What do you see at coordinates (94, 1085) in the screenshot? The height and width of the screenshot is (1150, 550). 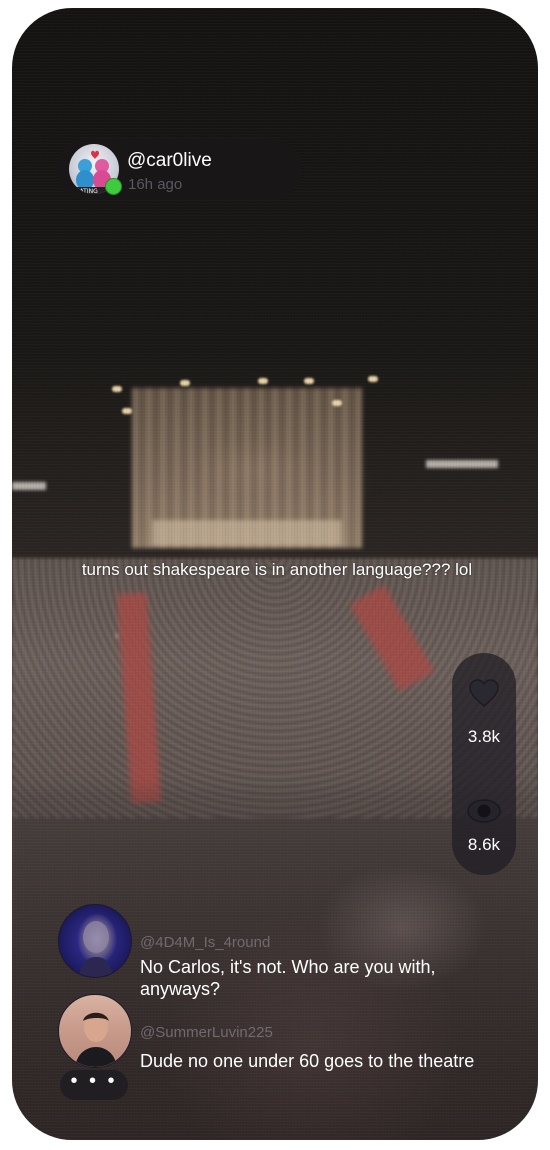 I see `more-comments-button: • • •` at bounding box center [94, 1085].